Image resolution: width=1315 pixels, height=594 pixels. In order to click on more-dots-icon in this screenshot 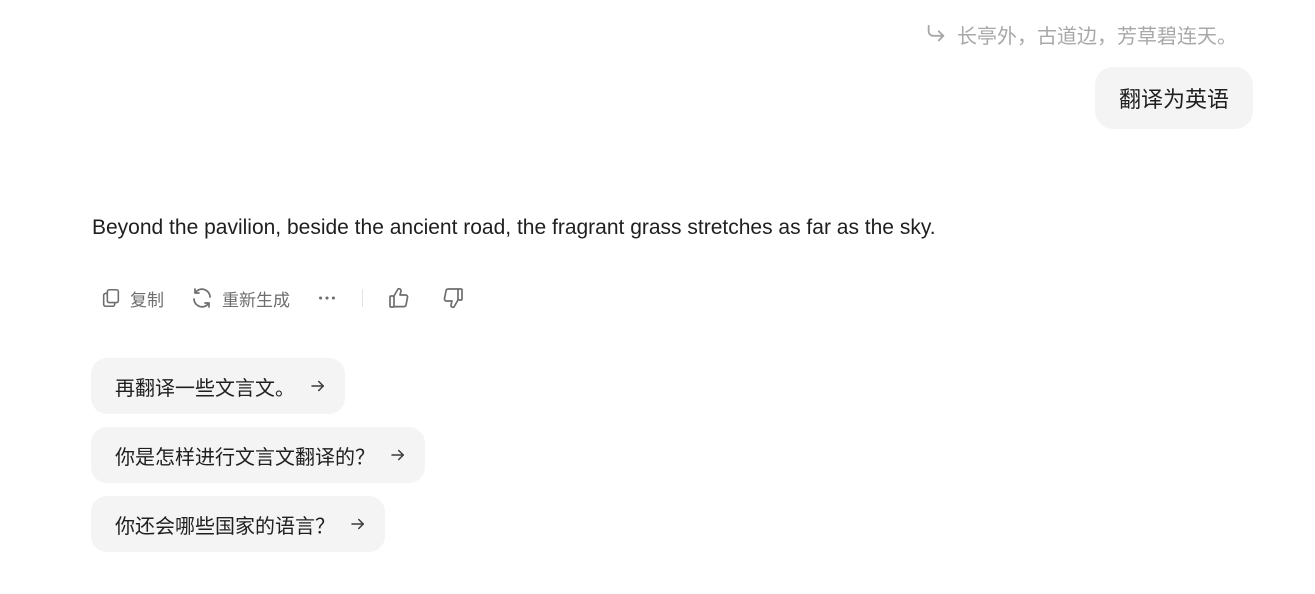, I will do `click(327, 298)`.